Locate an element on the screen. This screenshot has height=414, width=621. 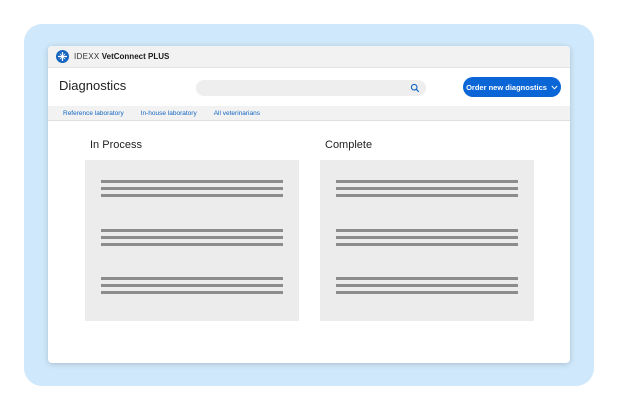
tab-in-house-laboratory: In-house laboratory is located at coordinates (169, 113).